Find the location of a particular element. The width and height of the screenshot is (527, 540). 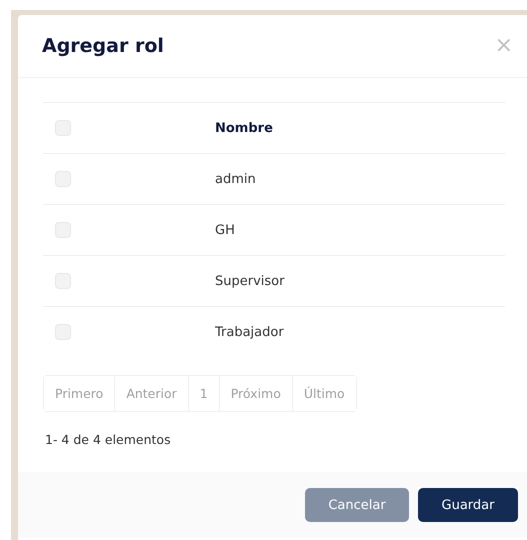

close-button: × is located at coordinates (503, 46).